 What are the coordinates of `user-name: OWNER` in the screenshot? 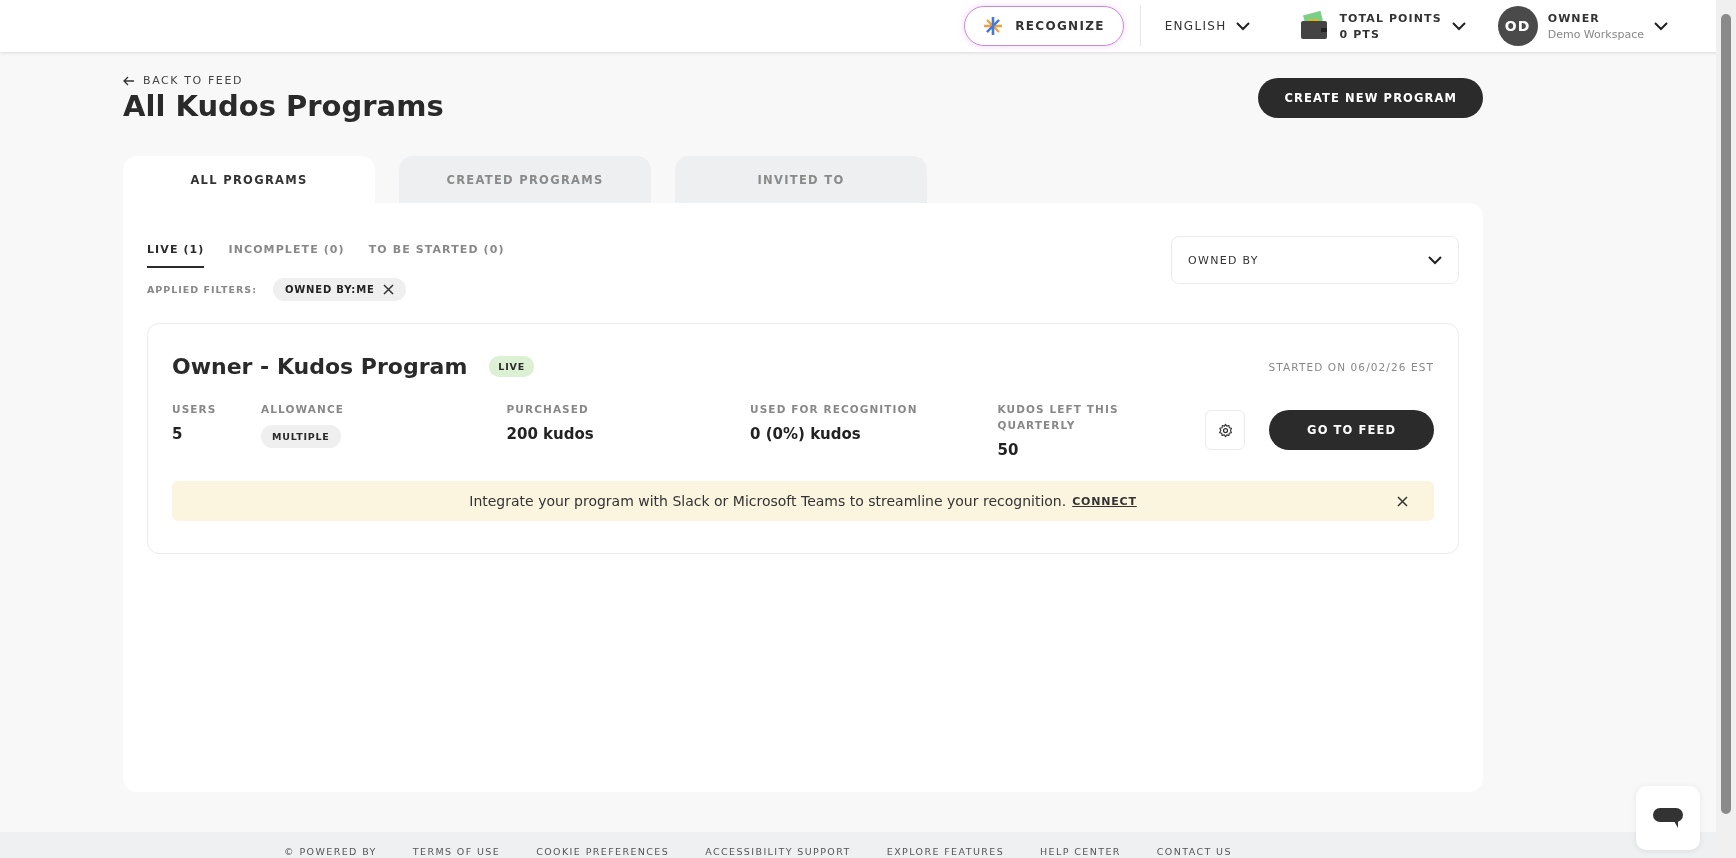 It's located at (1573, 18).